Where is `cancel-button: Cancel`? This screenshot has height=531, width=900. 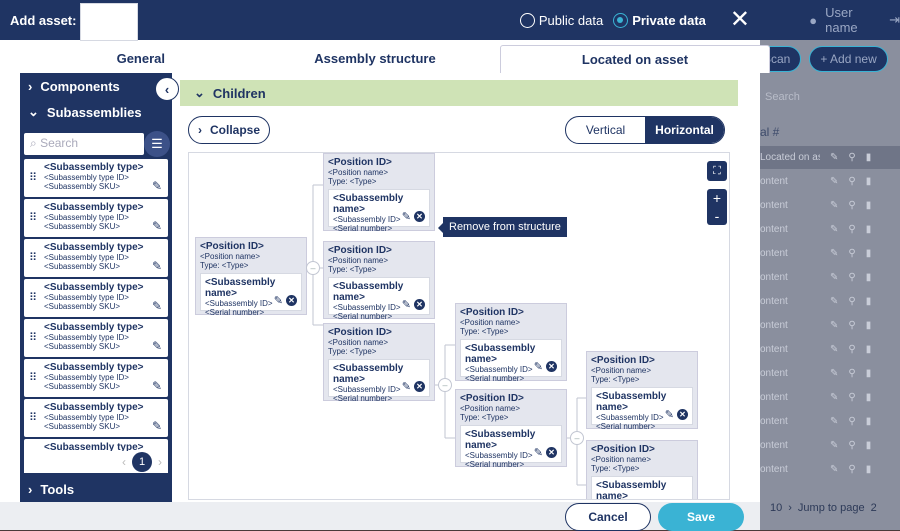
cancel-button: Cancel is located at coordinates (608, 517).